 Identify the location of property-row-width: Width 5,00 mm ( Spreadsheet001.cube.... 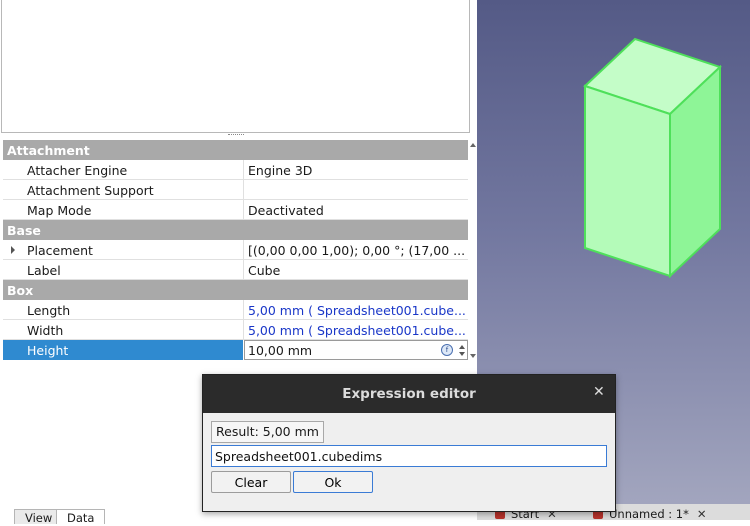
(235, 330).